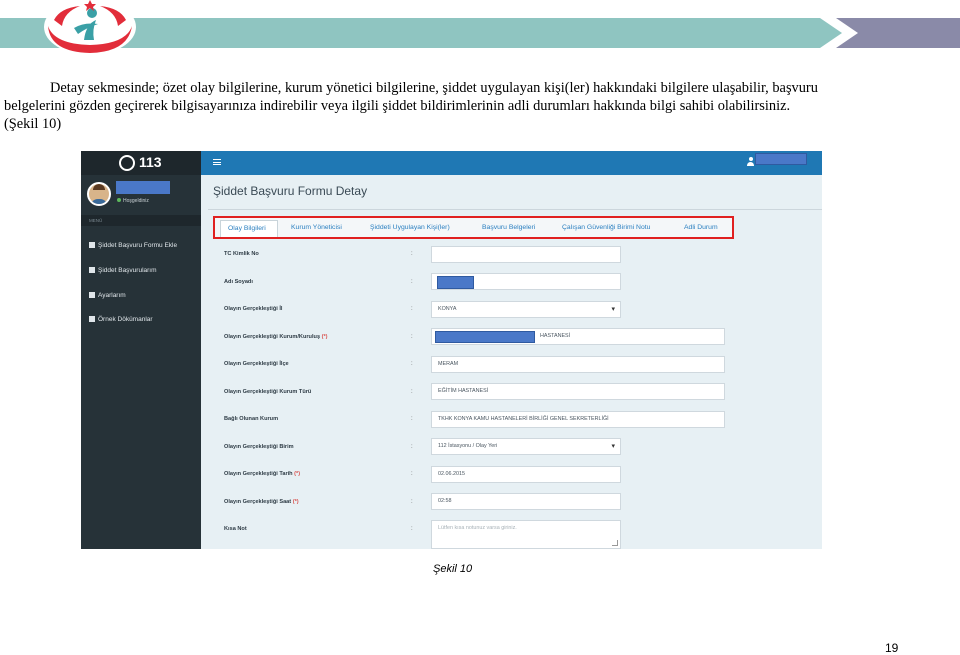 The image size is (960, 655). Describe the element at coordinates (253, 309) in the screenshot. I see `field-label: Olayın Gerçekleştiği İl` at that location.